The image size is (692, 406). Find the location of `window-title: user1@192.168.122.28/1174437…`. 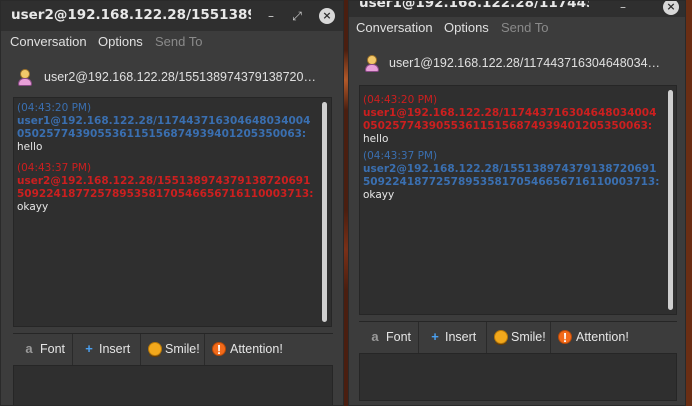

window-title: user1@192.168.122.28/1174437… is located at coordinates (474, 5).